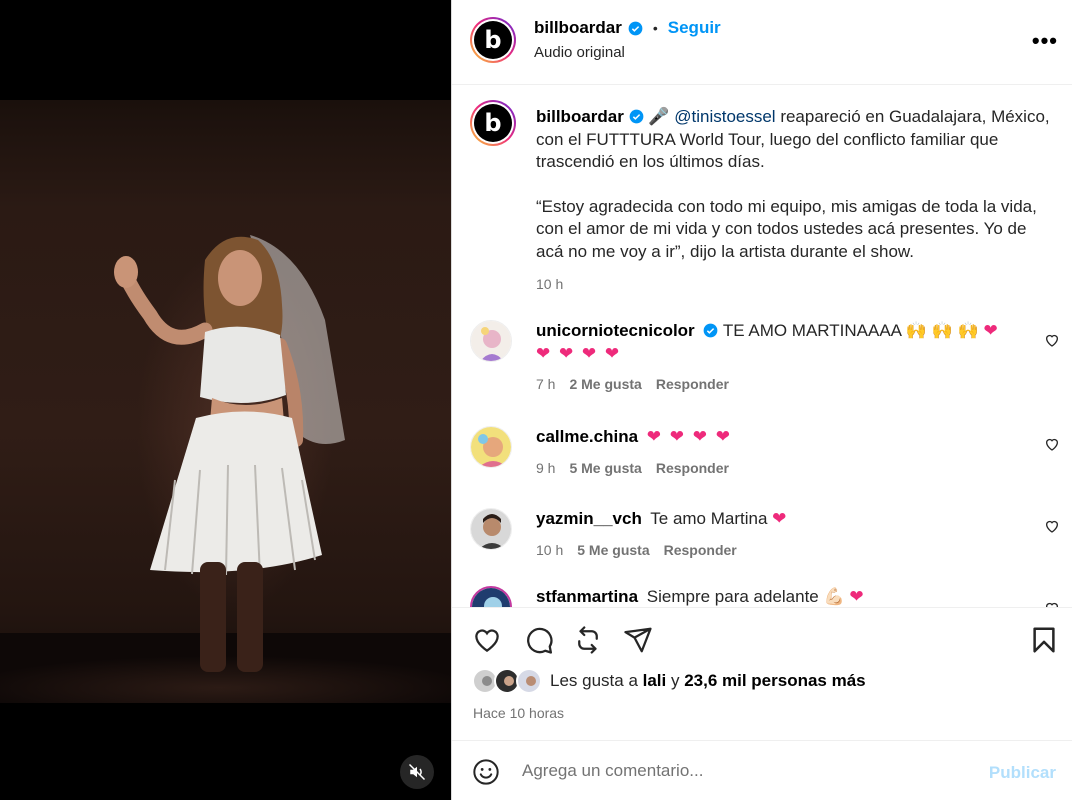 Image resolution: width=1072 pixels, height=800 pixels. What do you see at coordinates (487, 640) in the screenshot?
I see `like-heart-icon` at bounding box center [487, 640].